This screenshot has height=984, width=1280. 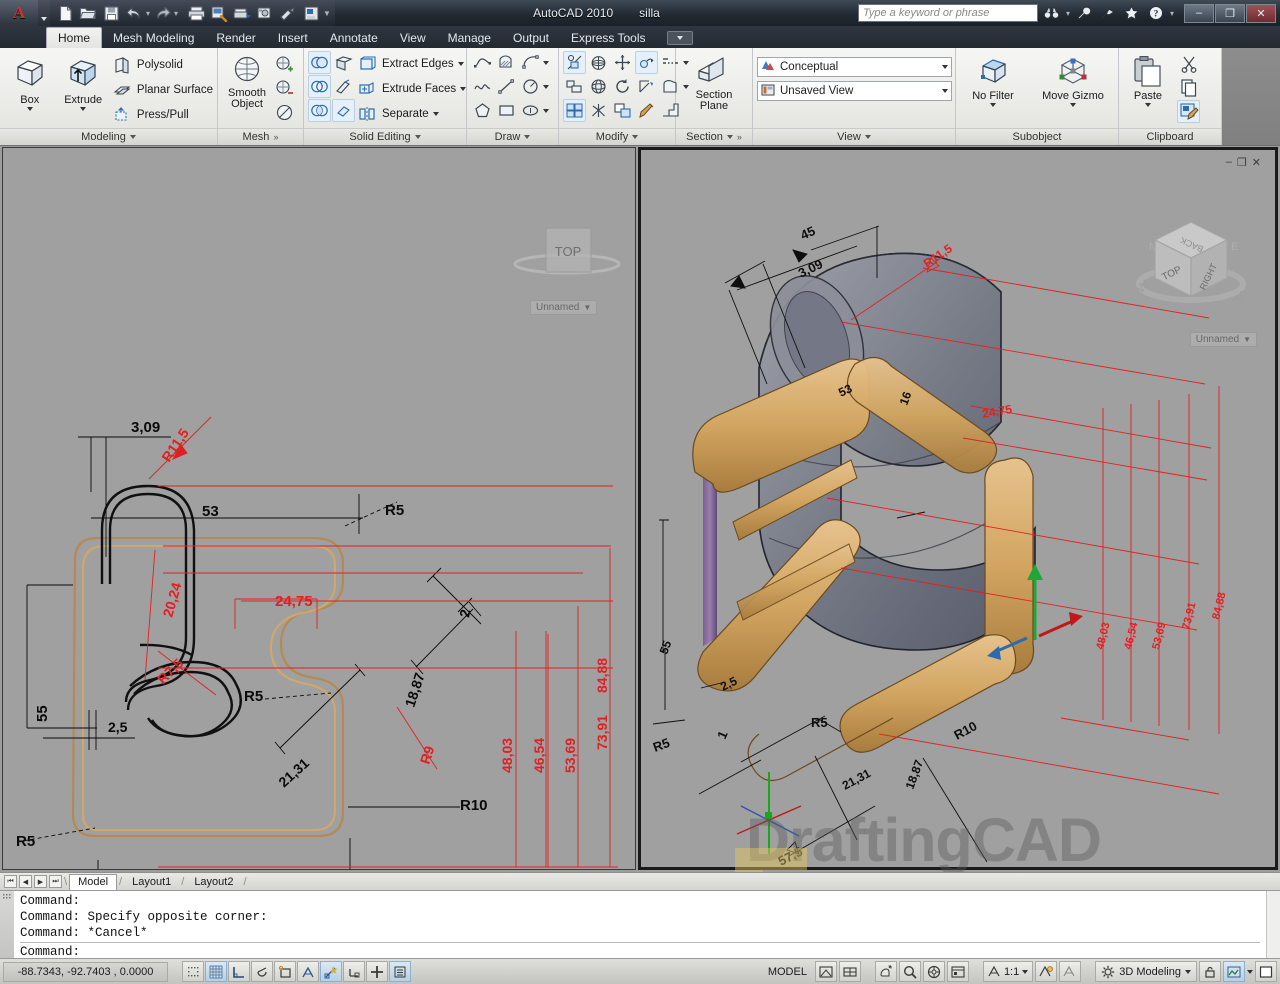 What do you see at coordinates (162, 90) in the screenshot?
I see `planar-surface-button: Planar Surface` at bounding box center [162, 90].